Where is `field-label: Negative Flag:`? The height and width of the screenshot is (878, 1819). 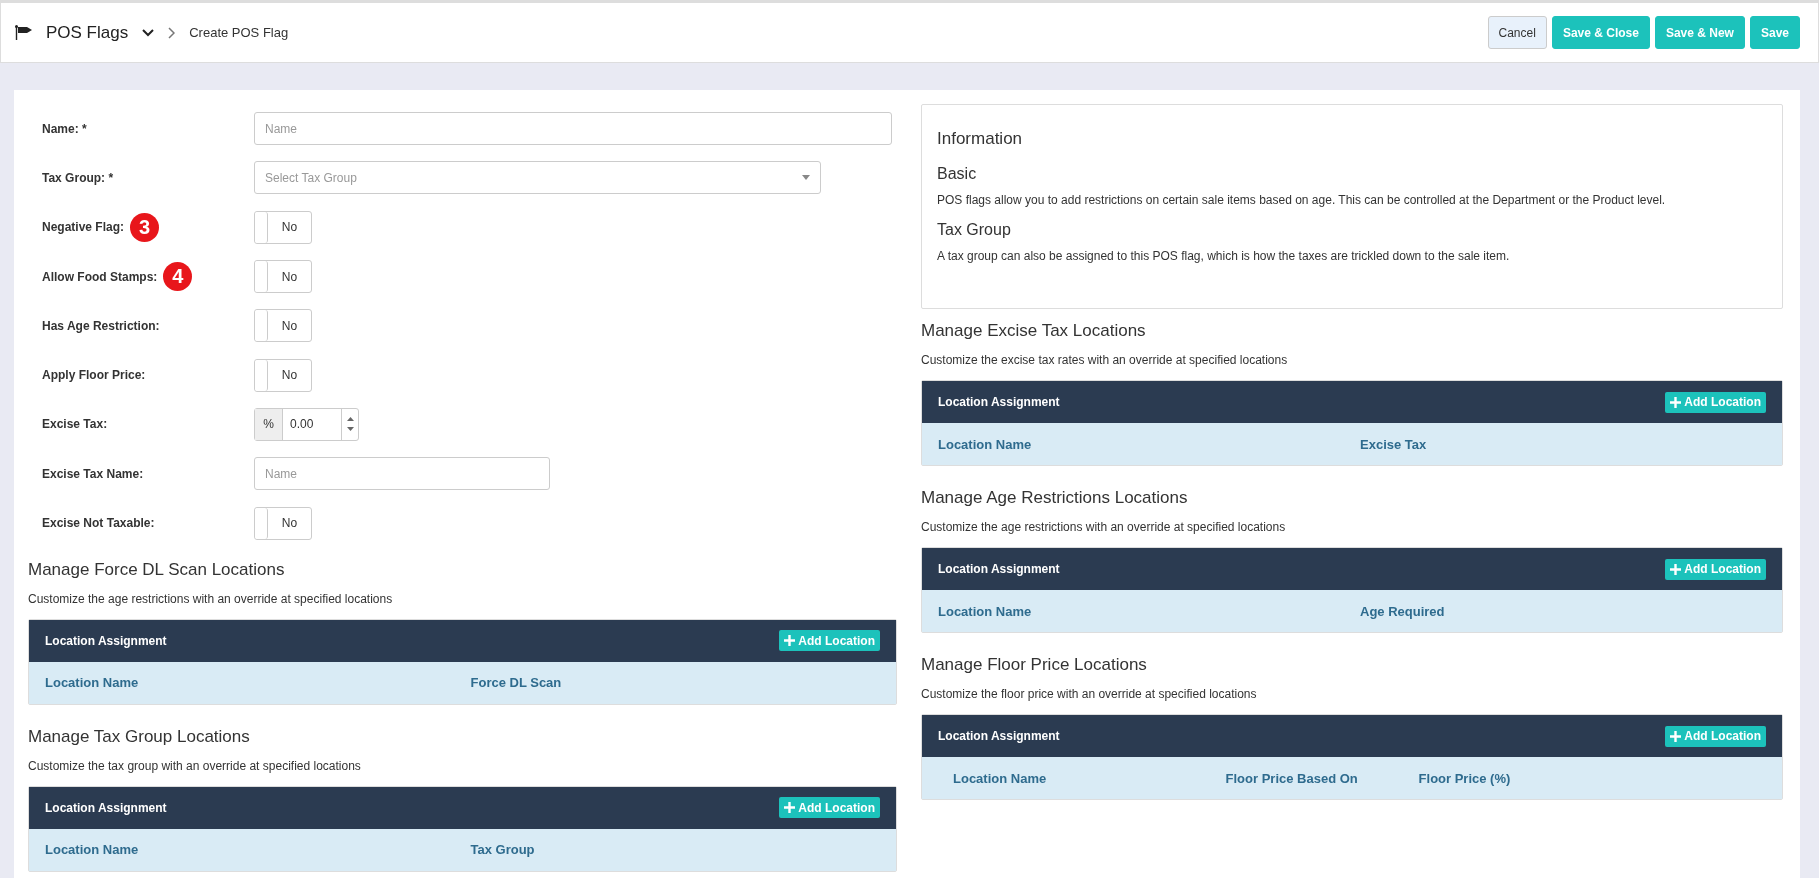 field-label: Negative Flag: is located at coordinates (83, 227).